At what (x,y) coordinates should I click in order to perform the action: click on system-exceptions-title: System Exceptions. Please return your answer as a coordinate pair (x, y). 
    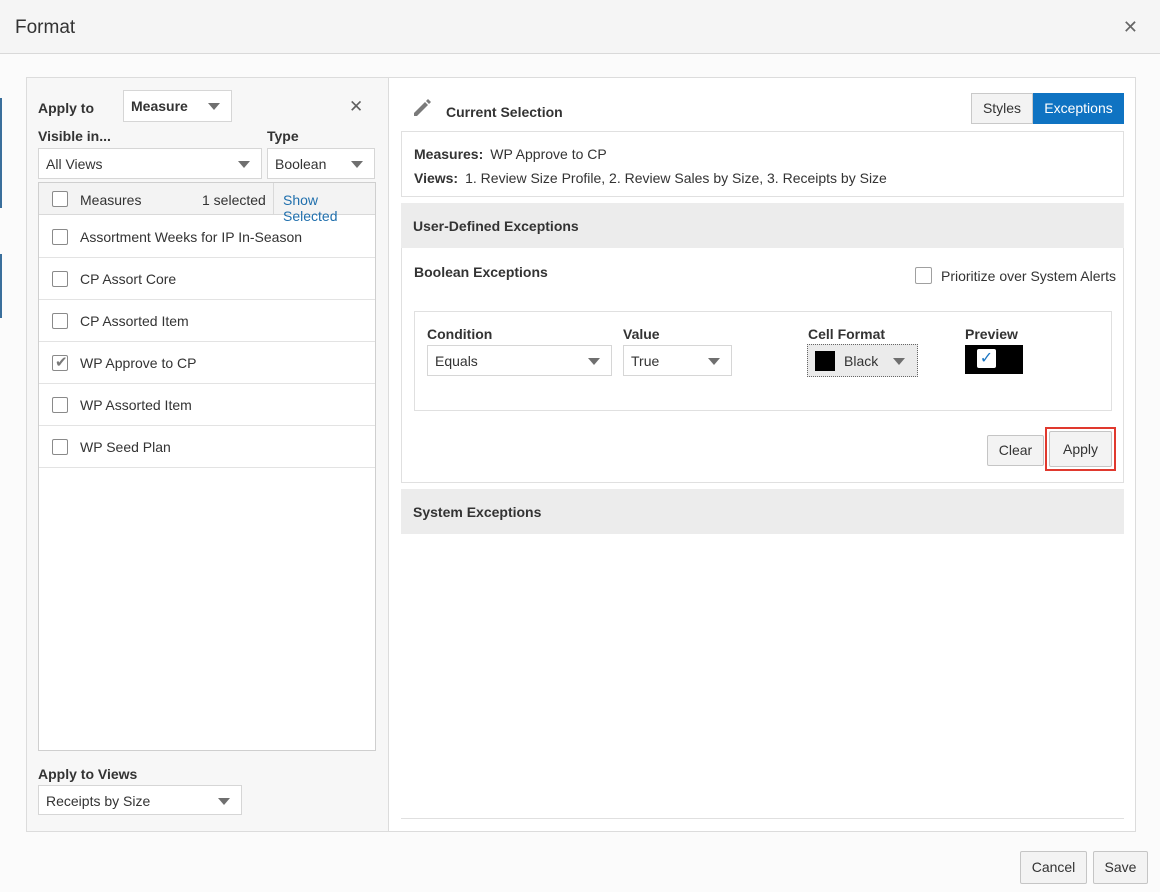
    Looking at the image, I should click on (477, 512).